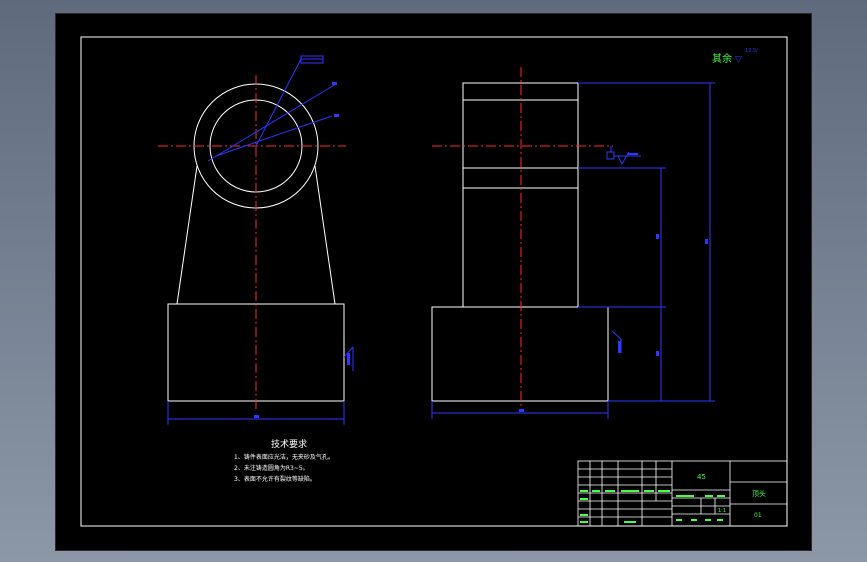 This screenshot has width=867, height=562. Describe the element at coordinates (738, 60) in the screenshot. I see `finish-note-symbol: ▽` at that location.